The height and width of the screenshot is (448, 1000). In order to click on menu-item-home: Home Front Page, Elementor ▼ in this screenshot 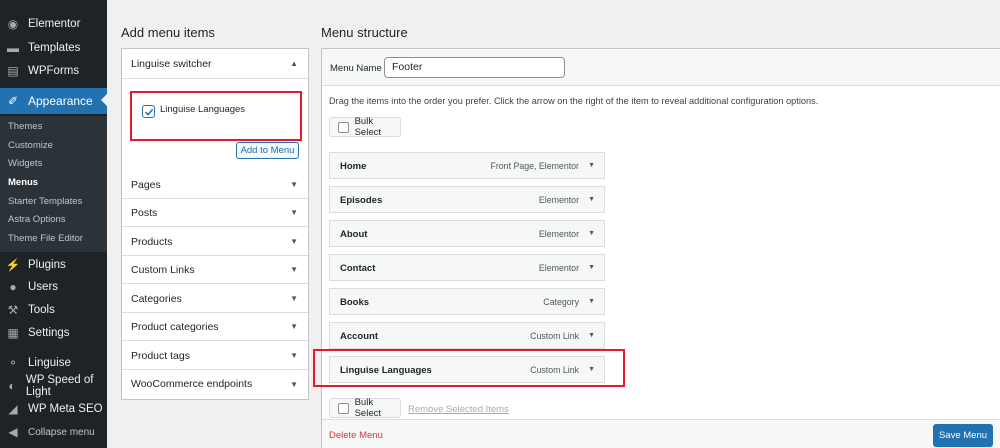, I will do `click(467, 165)`.